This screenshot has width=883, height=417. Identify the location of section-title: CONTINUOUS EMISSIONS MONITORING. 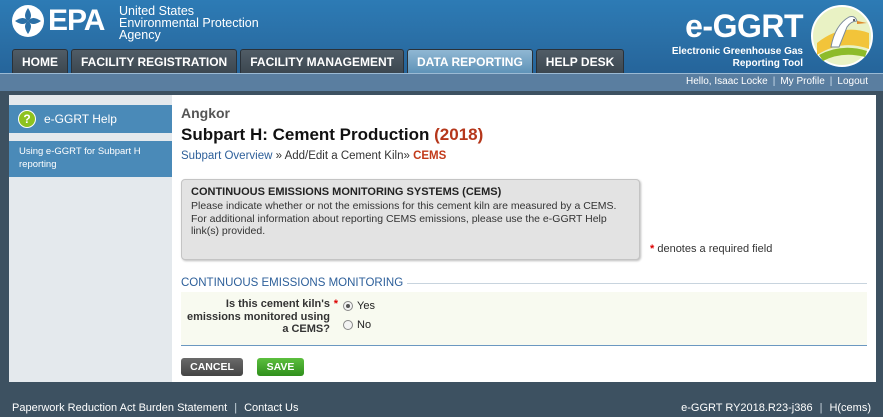
(524, 283).